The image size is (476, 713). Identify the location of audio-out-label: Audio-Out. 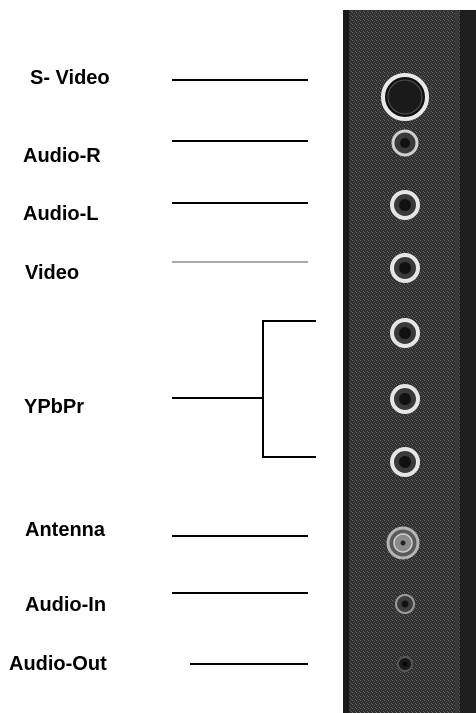
(58, 664).